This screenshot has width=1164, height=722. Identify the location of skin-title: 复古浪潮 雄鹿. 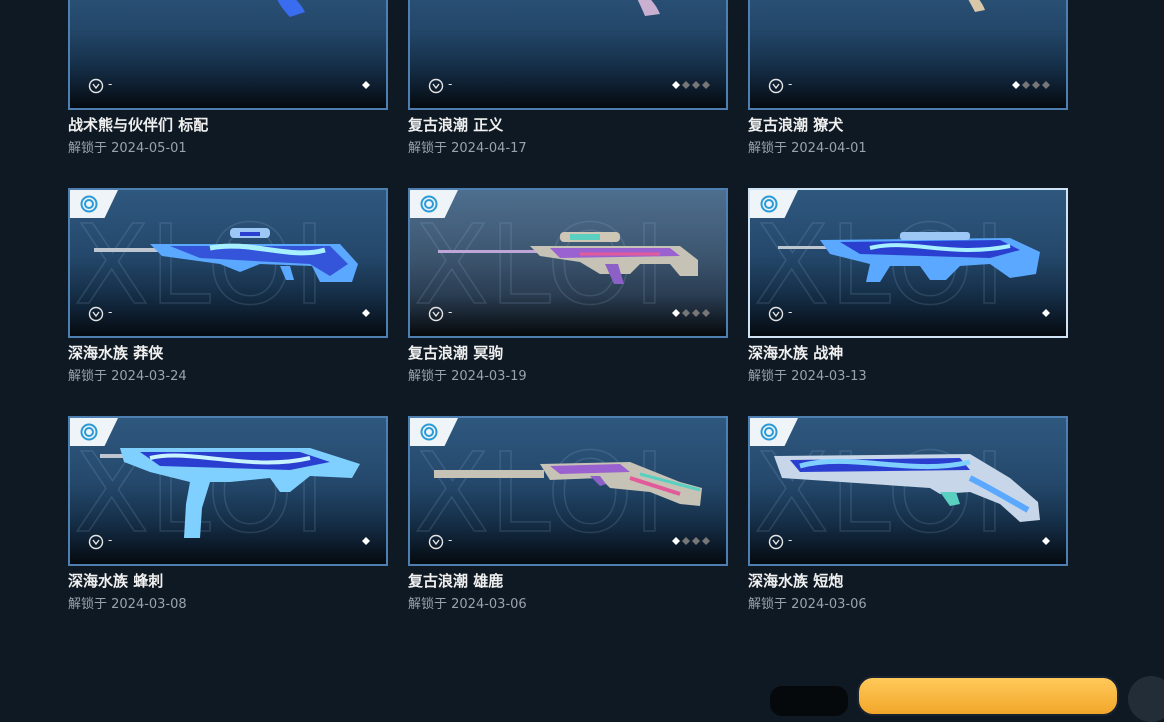
(456, 581).